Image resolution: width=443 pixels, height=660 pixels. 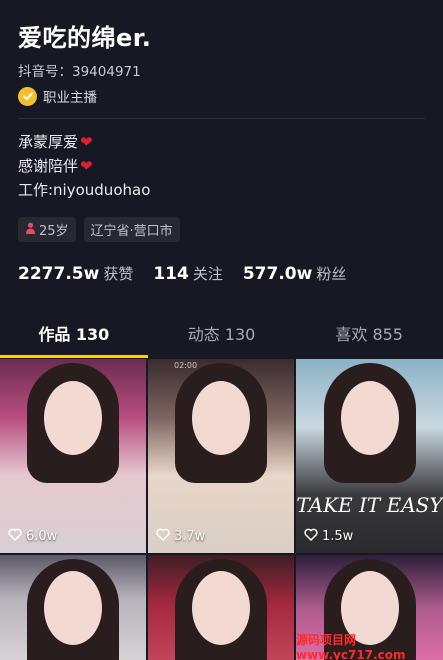 I want to click on douyin-id: 抖音号：39404971, so click(x=79, y=72).